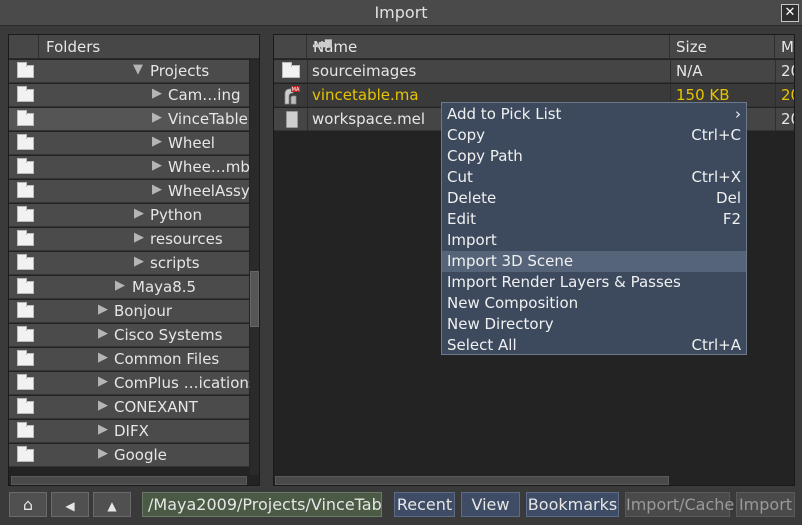 The height and width of the screenshot is (525, 802). What do you see at coordinates (129, 455) in the screenshot?
I see `folder-item-google: ▶ Google` at bounding box center [129, 455].